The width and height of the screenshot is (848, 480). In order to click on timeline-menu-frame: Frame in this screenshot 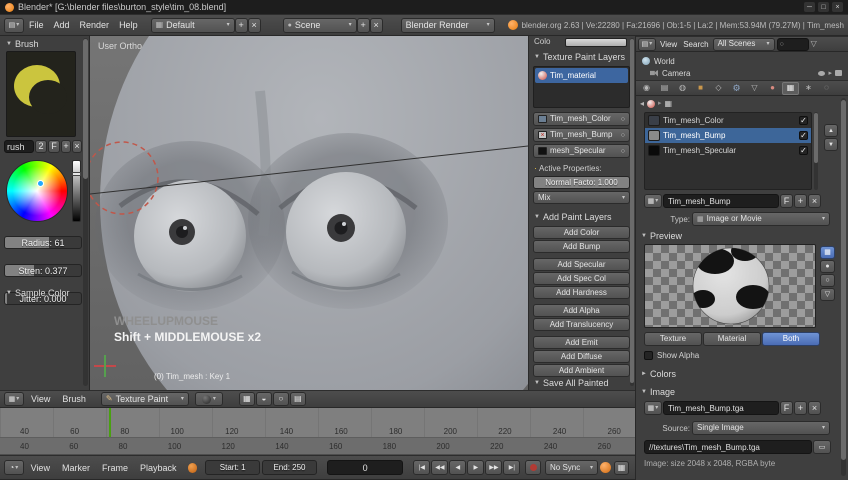, I will do `click(115, 468)`.